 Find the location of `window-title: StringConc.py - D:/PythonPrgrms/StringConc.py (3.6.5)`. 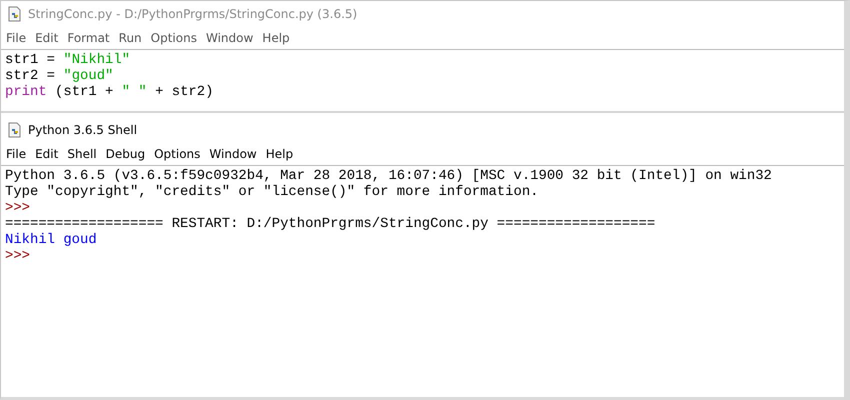

window-title: StringConc.py - D:/PythonPrgrms/StringConc.py (3.6.5) is located at coordinates (193, 14).